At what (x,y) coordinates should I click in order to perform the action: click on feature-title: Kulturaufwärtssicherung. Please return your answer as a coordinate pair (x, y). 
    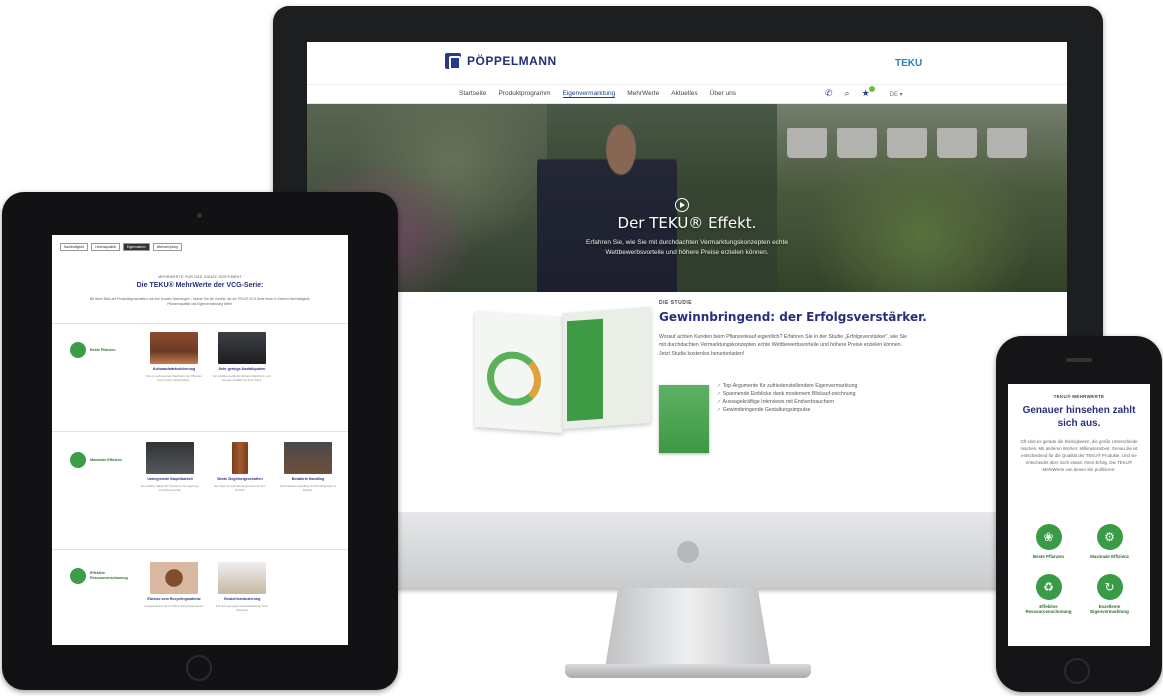
    Looking at the image, I should click on (174, 369).